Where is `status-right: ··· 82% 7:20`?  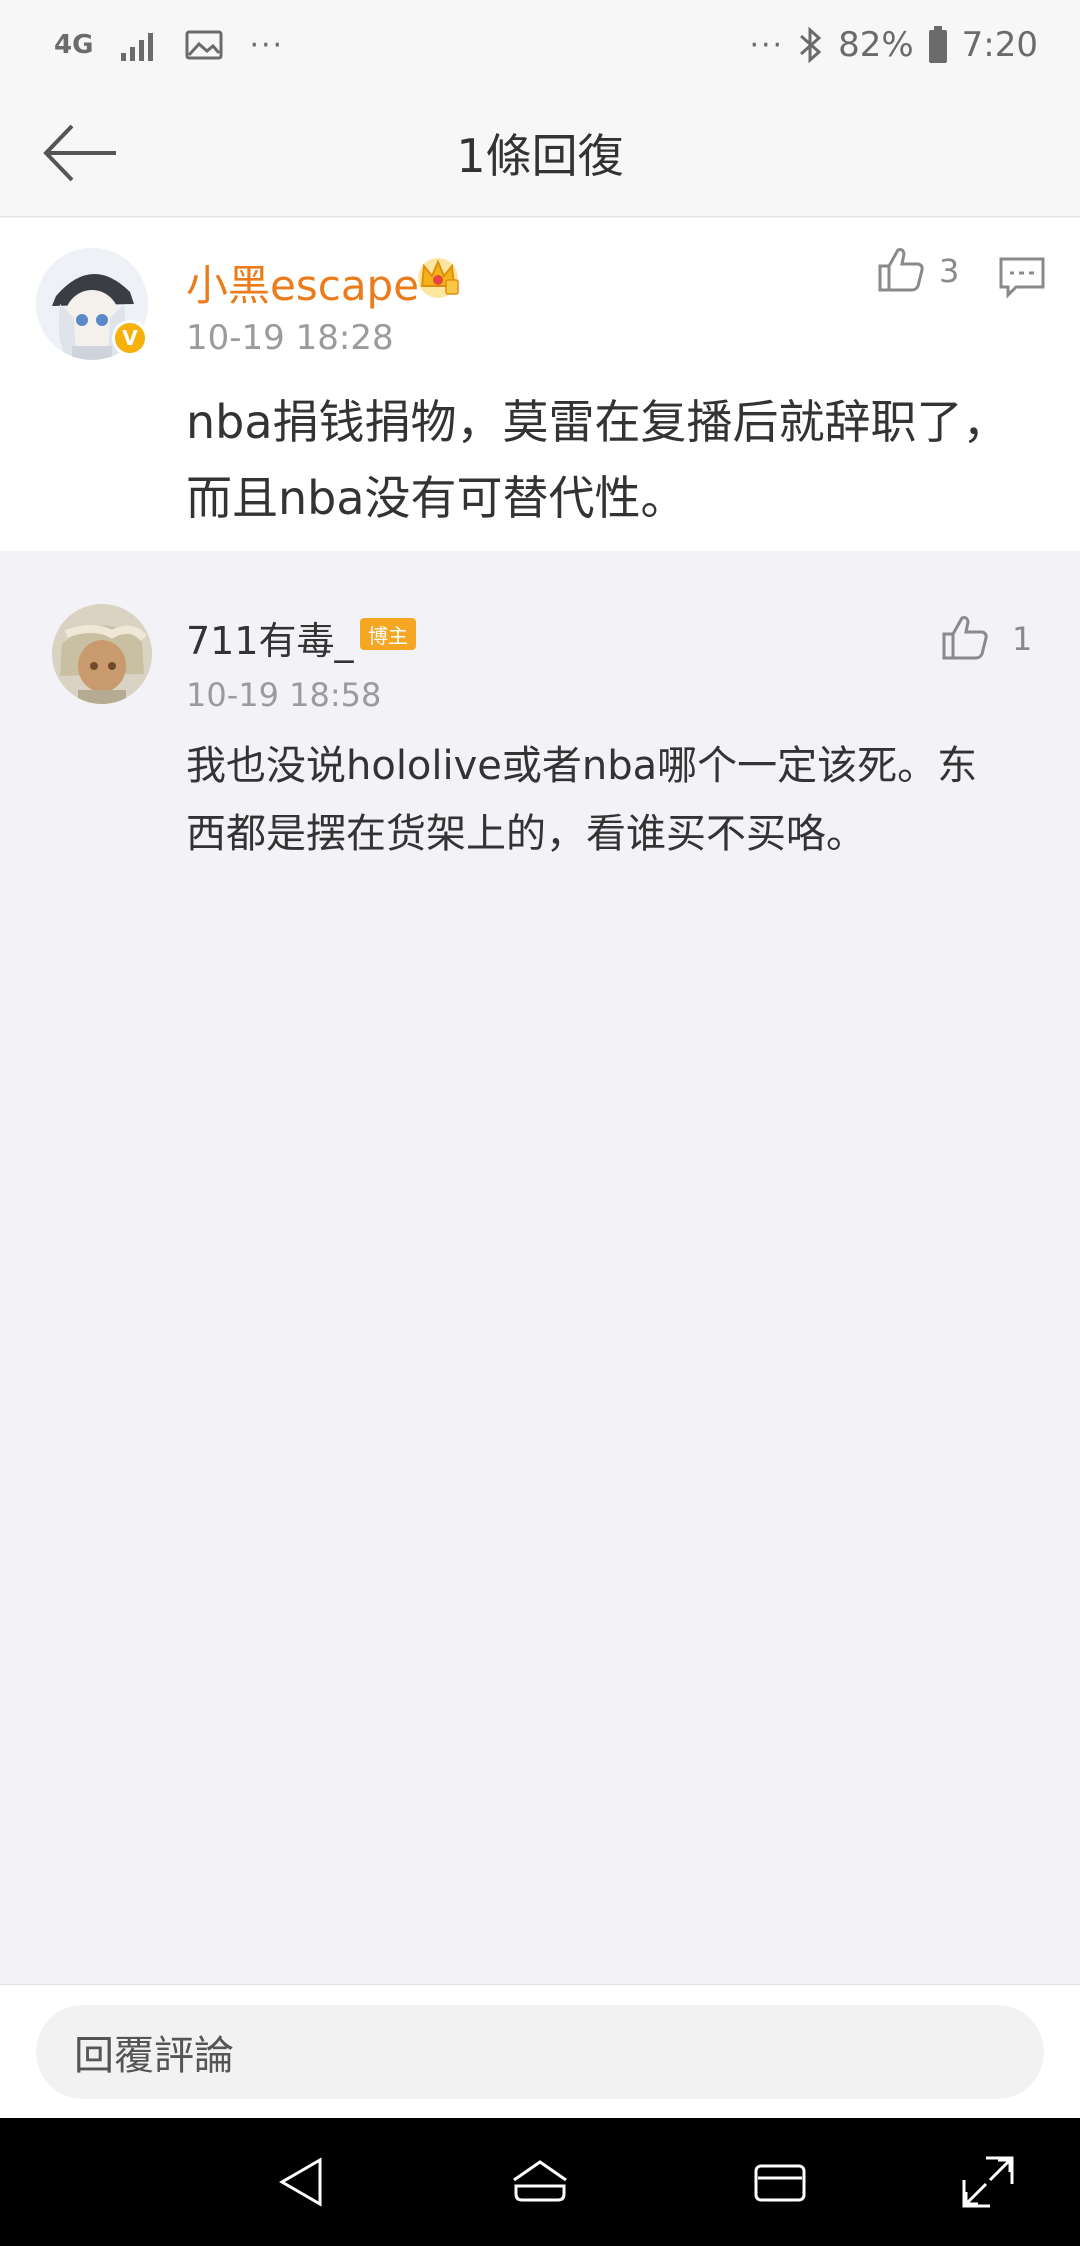
status-right: ··· 82% 7:20 is located at coordinates (893, 45).